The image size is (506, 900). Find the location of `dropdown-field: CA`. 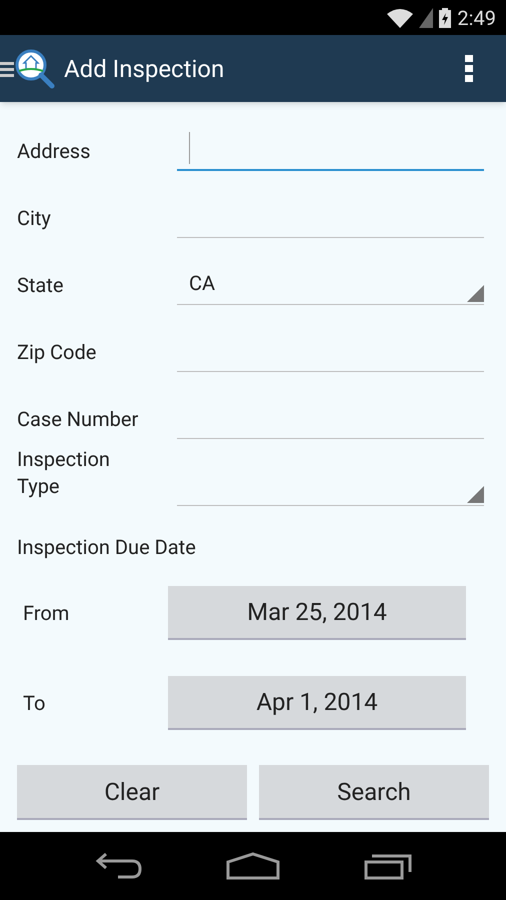

dropdown-field: CA is located at coordinates (330, 283).